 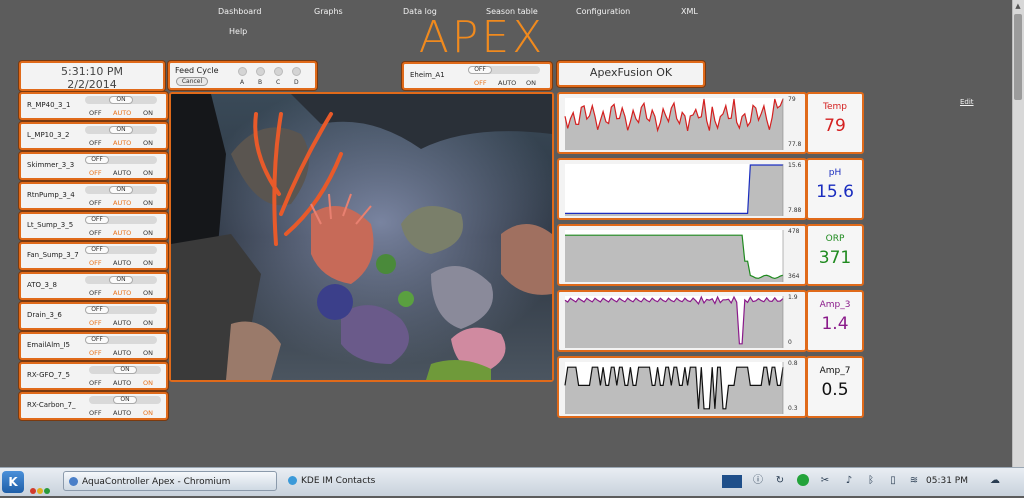 What do you see at coordinates (803, 481) in the screenshot?
I see `status-online-icon` at bounding box center [803, 481].